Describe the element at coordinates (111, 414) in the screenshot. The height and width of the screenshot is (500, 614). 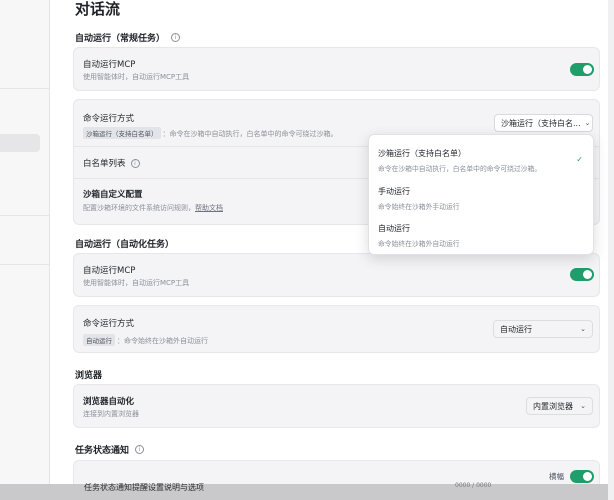
I see `browser-desc: 连接到内置浏览器` at that location.